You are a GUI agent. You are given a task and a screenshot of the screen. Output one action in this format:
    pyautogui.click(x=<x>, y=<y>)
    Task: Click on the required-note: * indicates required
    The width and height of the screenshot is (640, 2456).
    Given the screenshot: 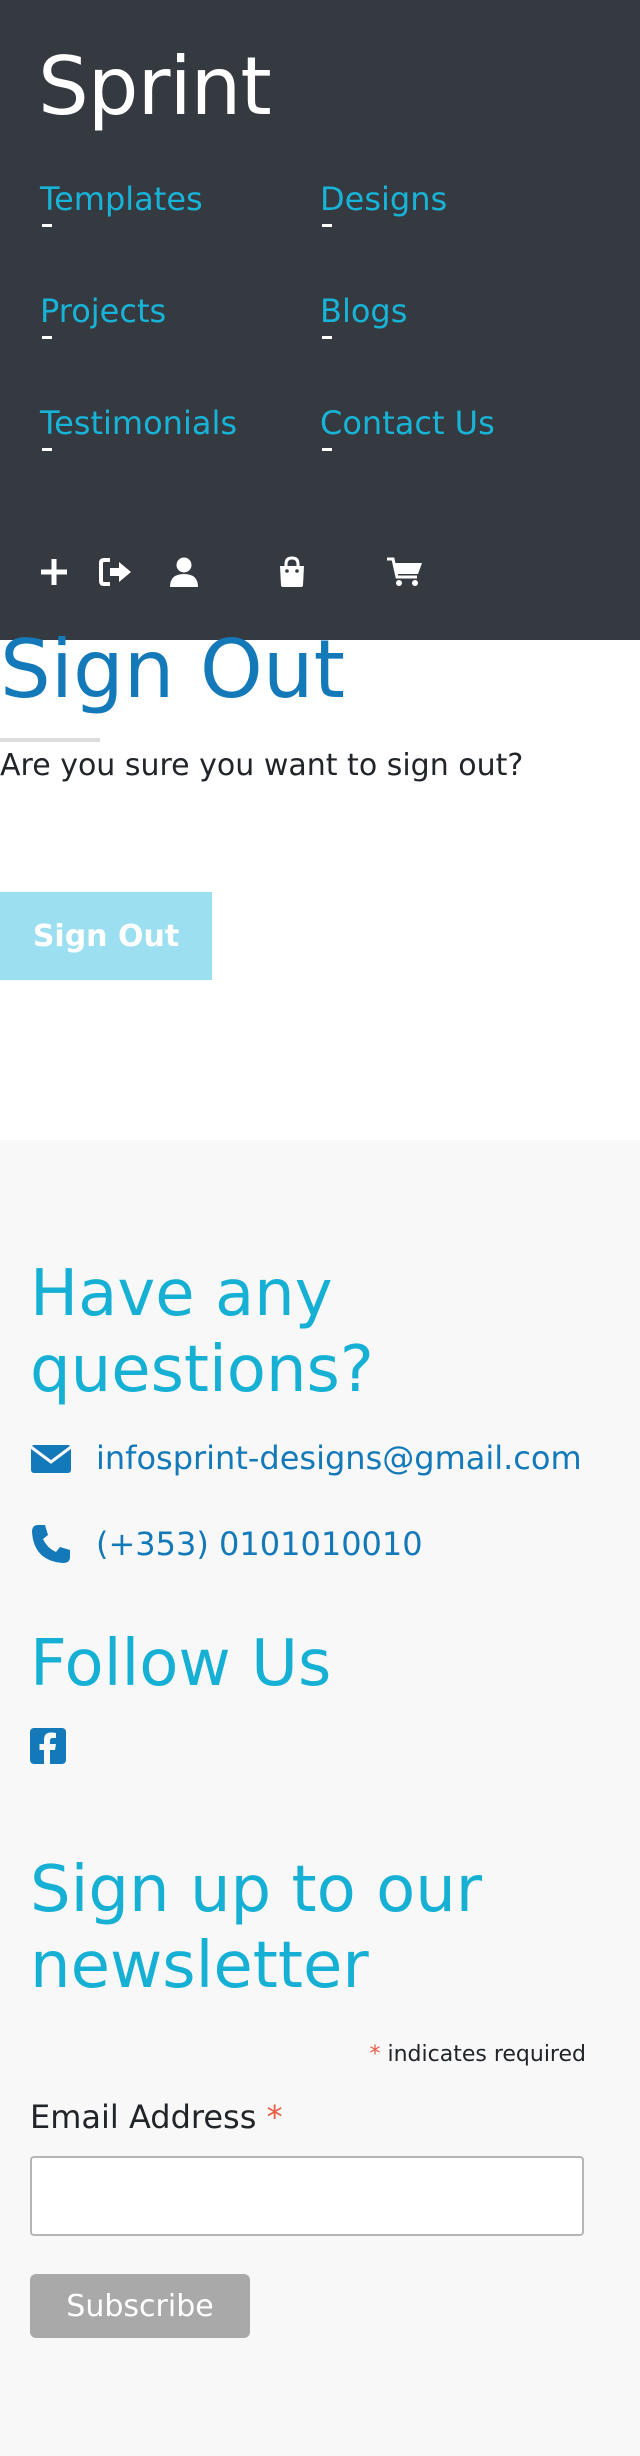 What is the action you would take?
    pyautogui.click(x=478, y=2054)
    